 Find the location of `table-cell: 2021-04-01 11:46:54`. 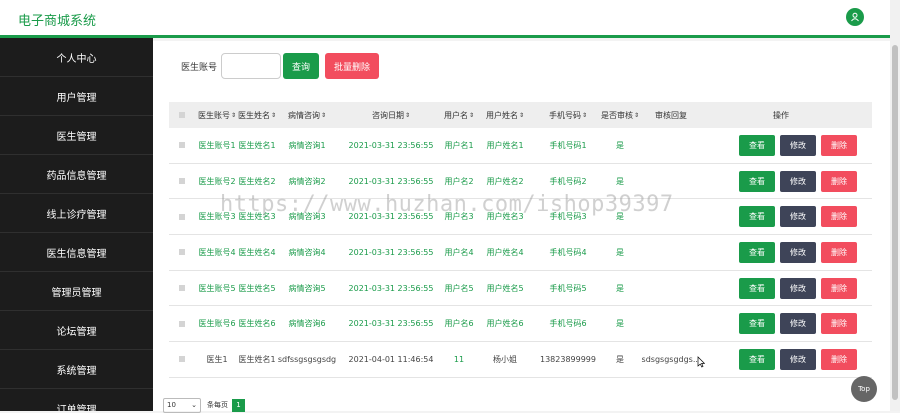

table-cell: 2021-04-01 11:46:54 is located at coordinates (391, 359).